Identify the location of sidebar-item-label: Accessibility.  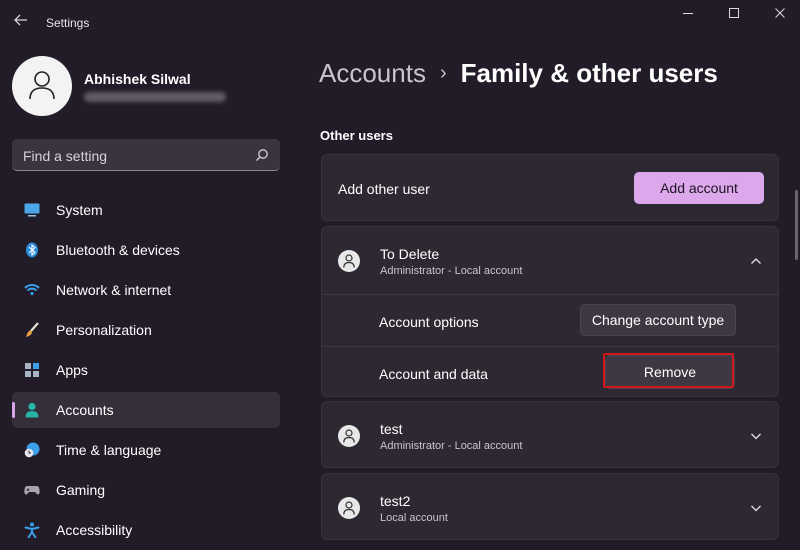
(94, 530).